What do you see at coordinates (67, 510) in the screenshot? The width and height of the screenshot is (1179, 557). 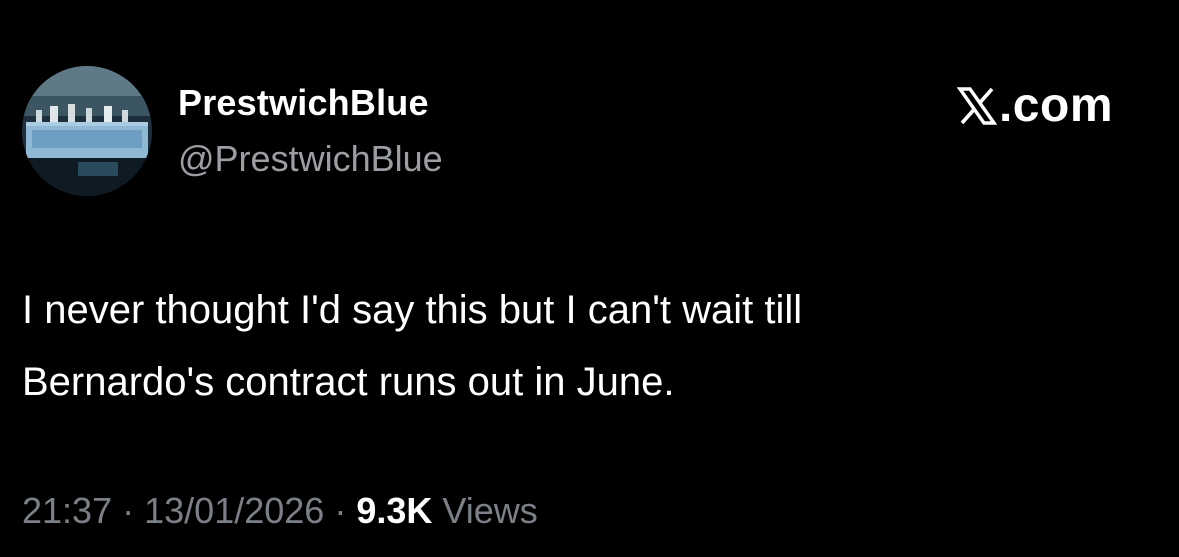 I see `tweet-time: 21:37` at bounding box center [67, 510].